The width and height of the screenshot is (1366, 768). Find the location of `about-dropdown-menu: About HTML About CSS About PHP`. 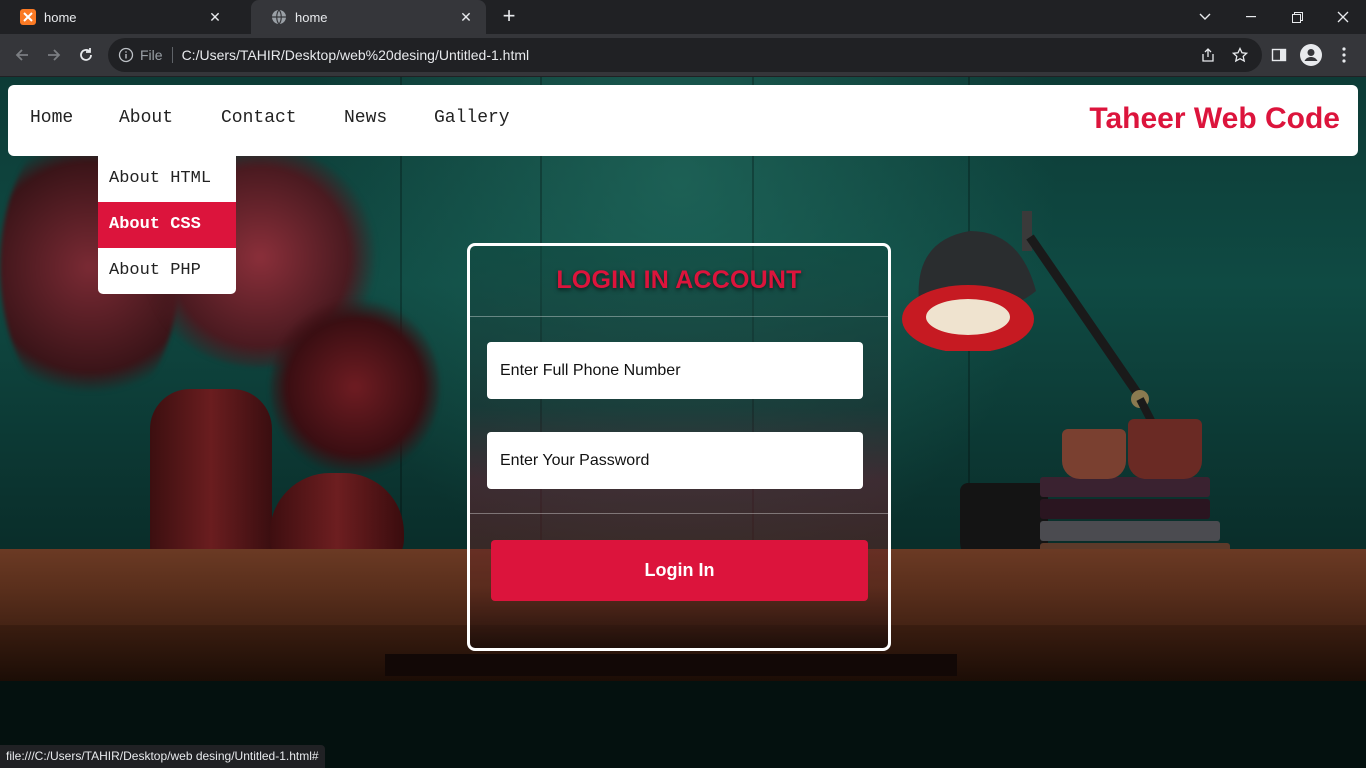

about-dropdown-menu: About HTML About CSS About PHP is located at coordinates (167, 225).